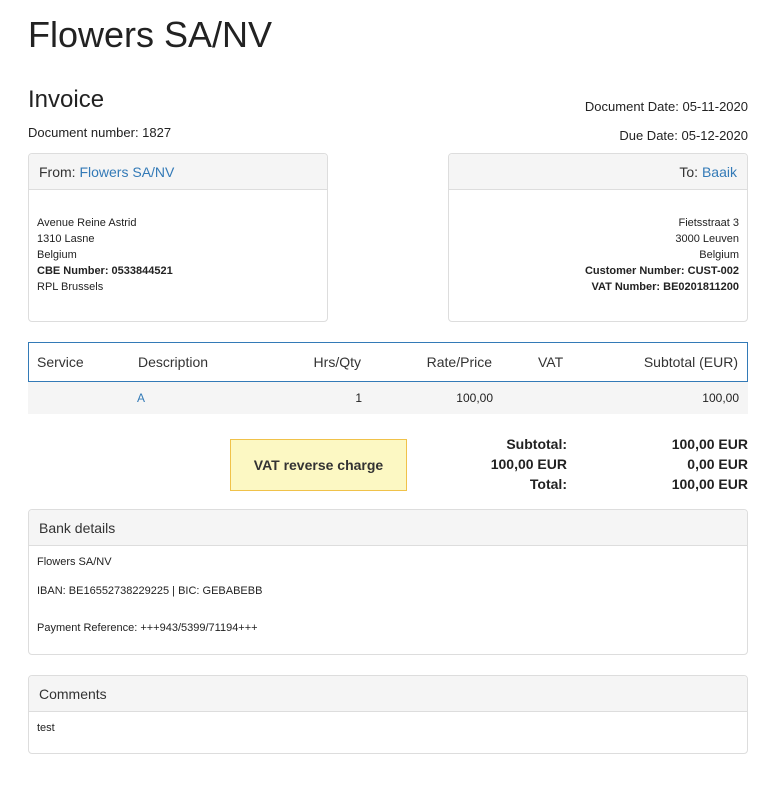 This screenshot has height=787, width=770. I want to click on from-panel-header: From: Flowers SA/NV, so click(178, 172).